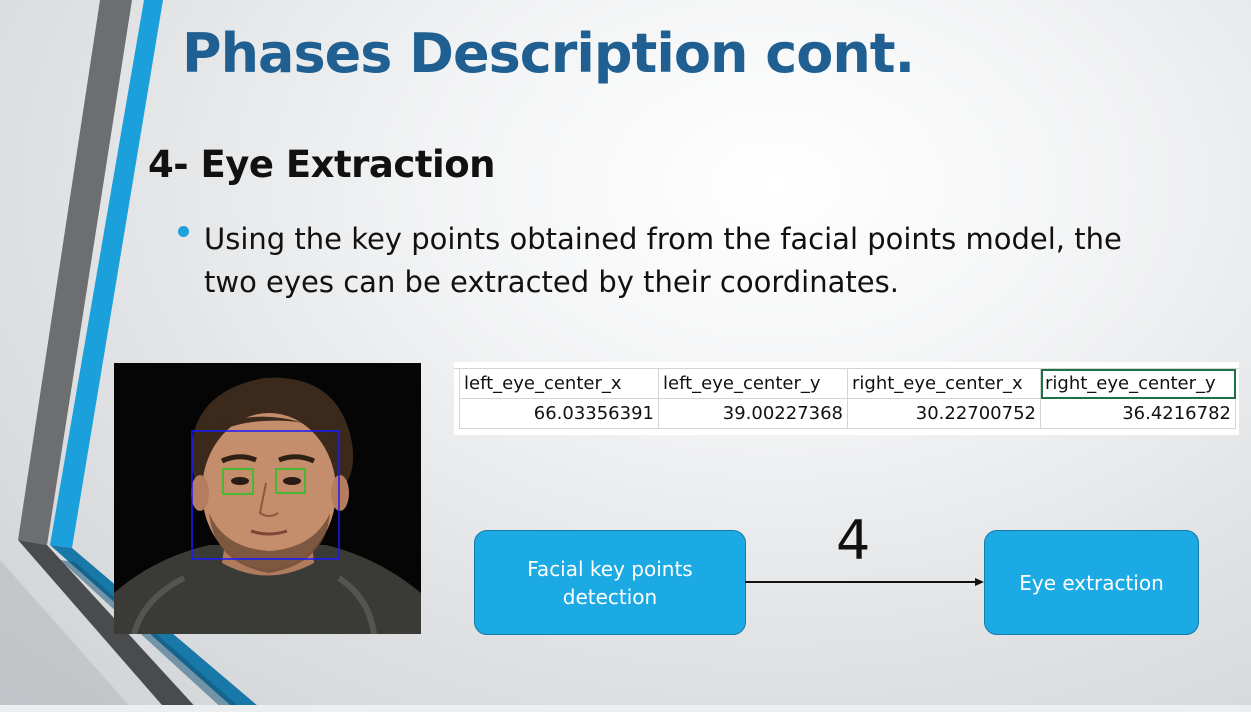 This screenshot has width=1251, height=712. What do you see at coordinates (559, 413) in the screenshot?
I see `value-cell: 66.03356391` at bounding box center [559, 413].